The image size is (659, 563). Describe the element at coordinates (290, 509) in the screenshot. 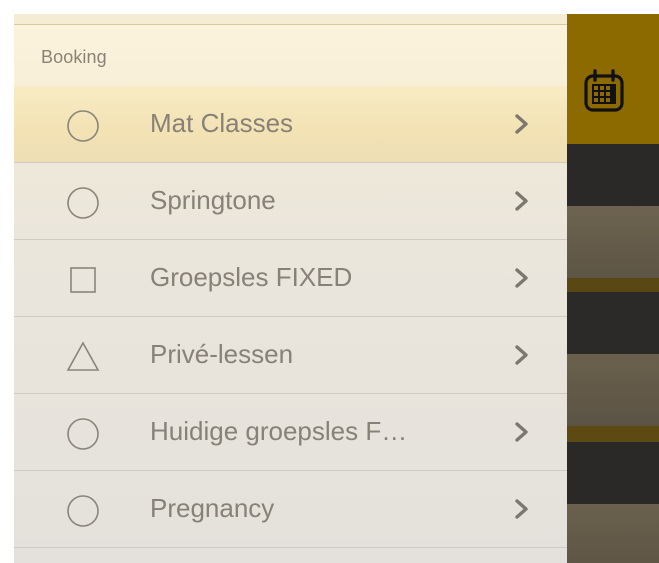

I see `menu-item-pregnancy: Pregnancy` at that location.